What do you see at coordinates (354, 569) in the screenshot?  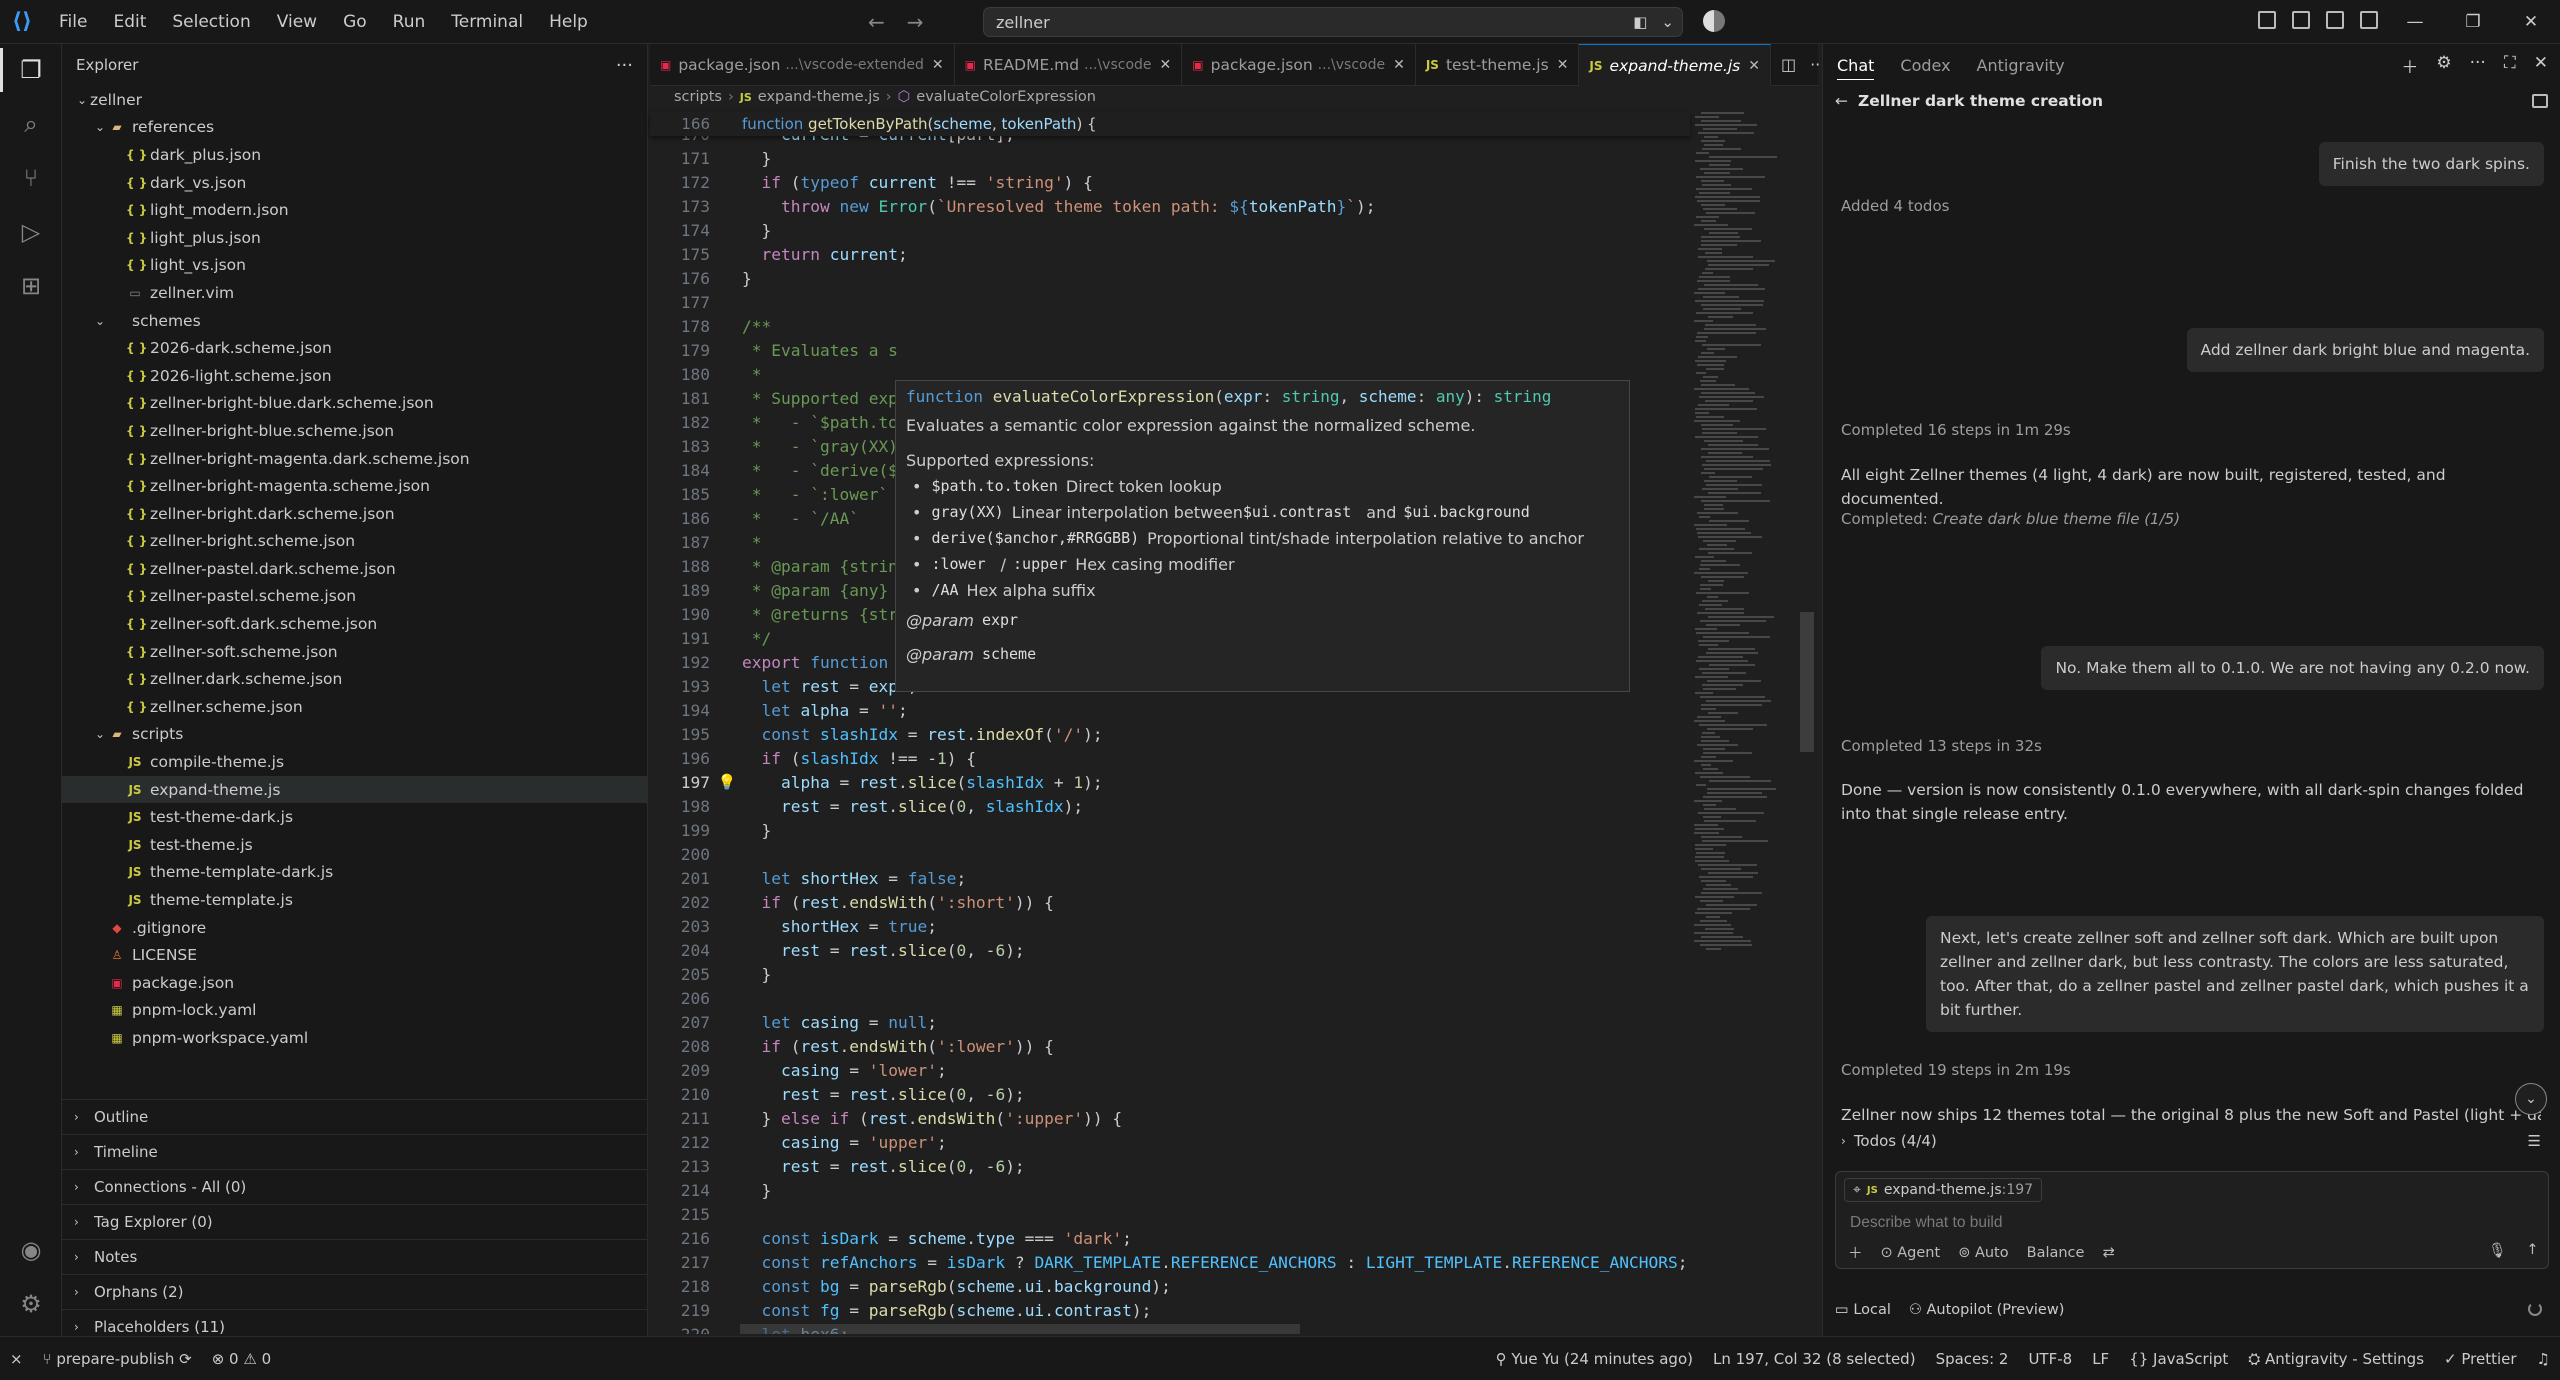 I see `tree-file: { } zellner-pastel.dark.scheme.json` at bounding box center [354, 569].